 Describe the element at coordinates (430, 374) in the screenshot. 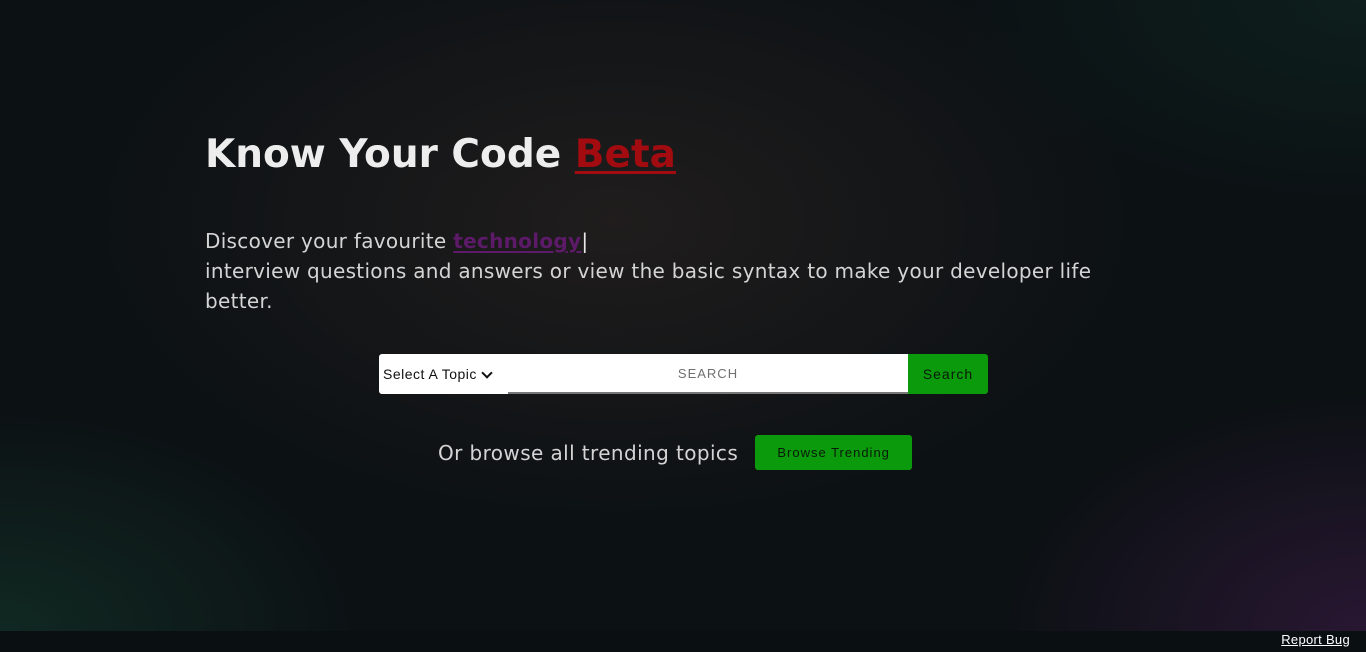

I see `topic-select-value: Select A Topic` at that location.